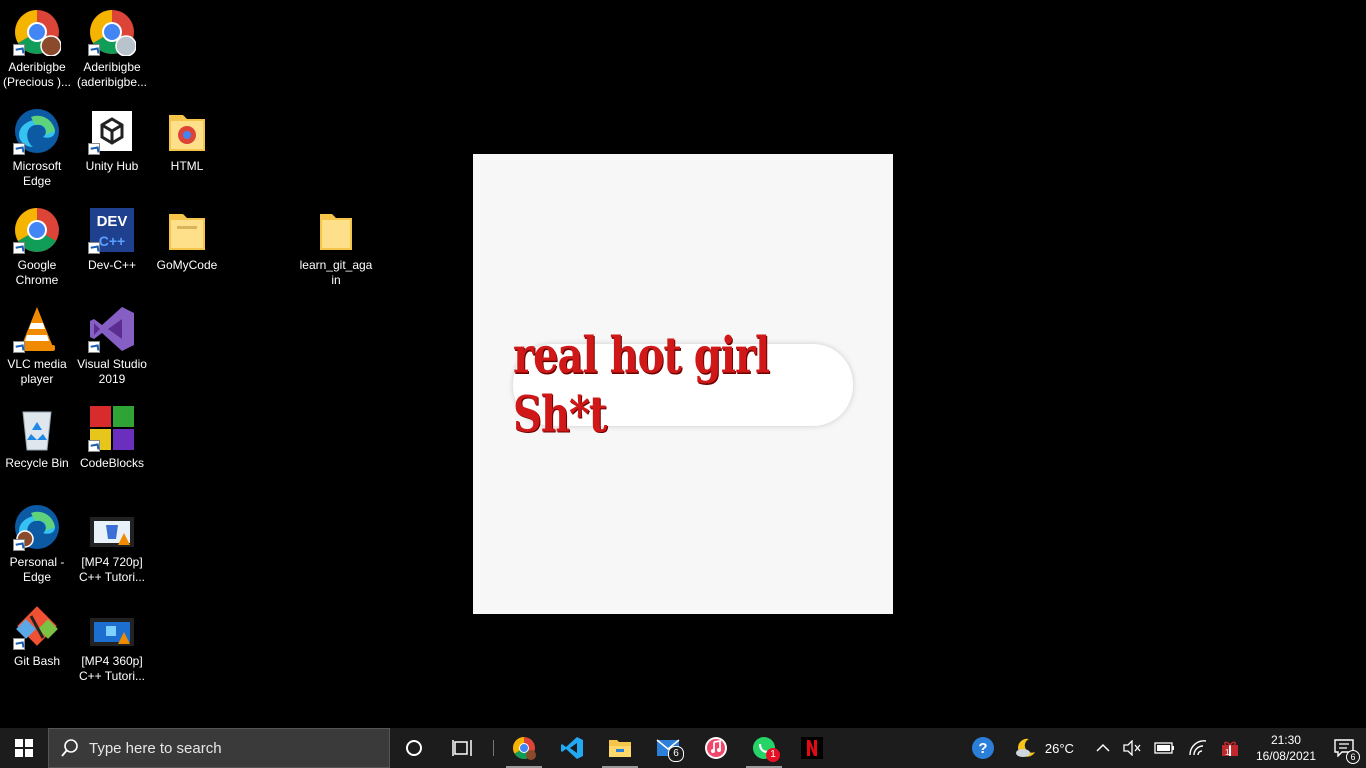 The width and height of the screenshot is (1366, 768). I want to click on desktop-icon-vlc: VLC media player, so click(37, 344).